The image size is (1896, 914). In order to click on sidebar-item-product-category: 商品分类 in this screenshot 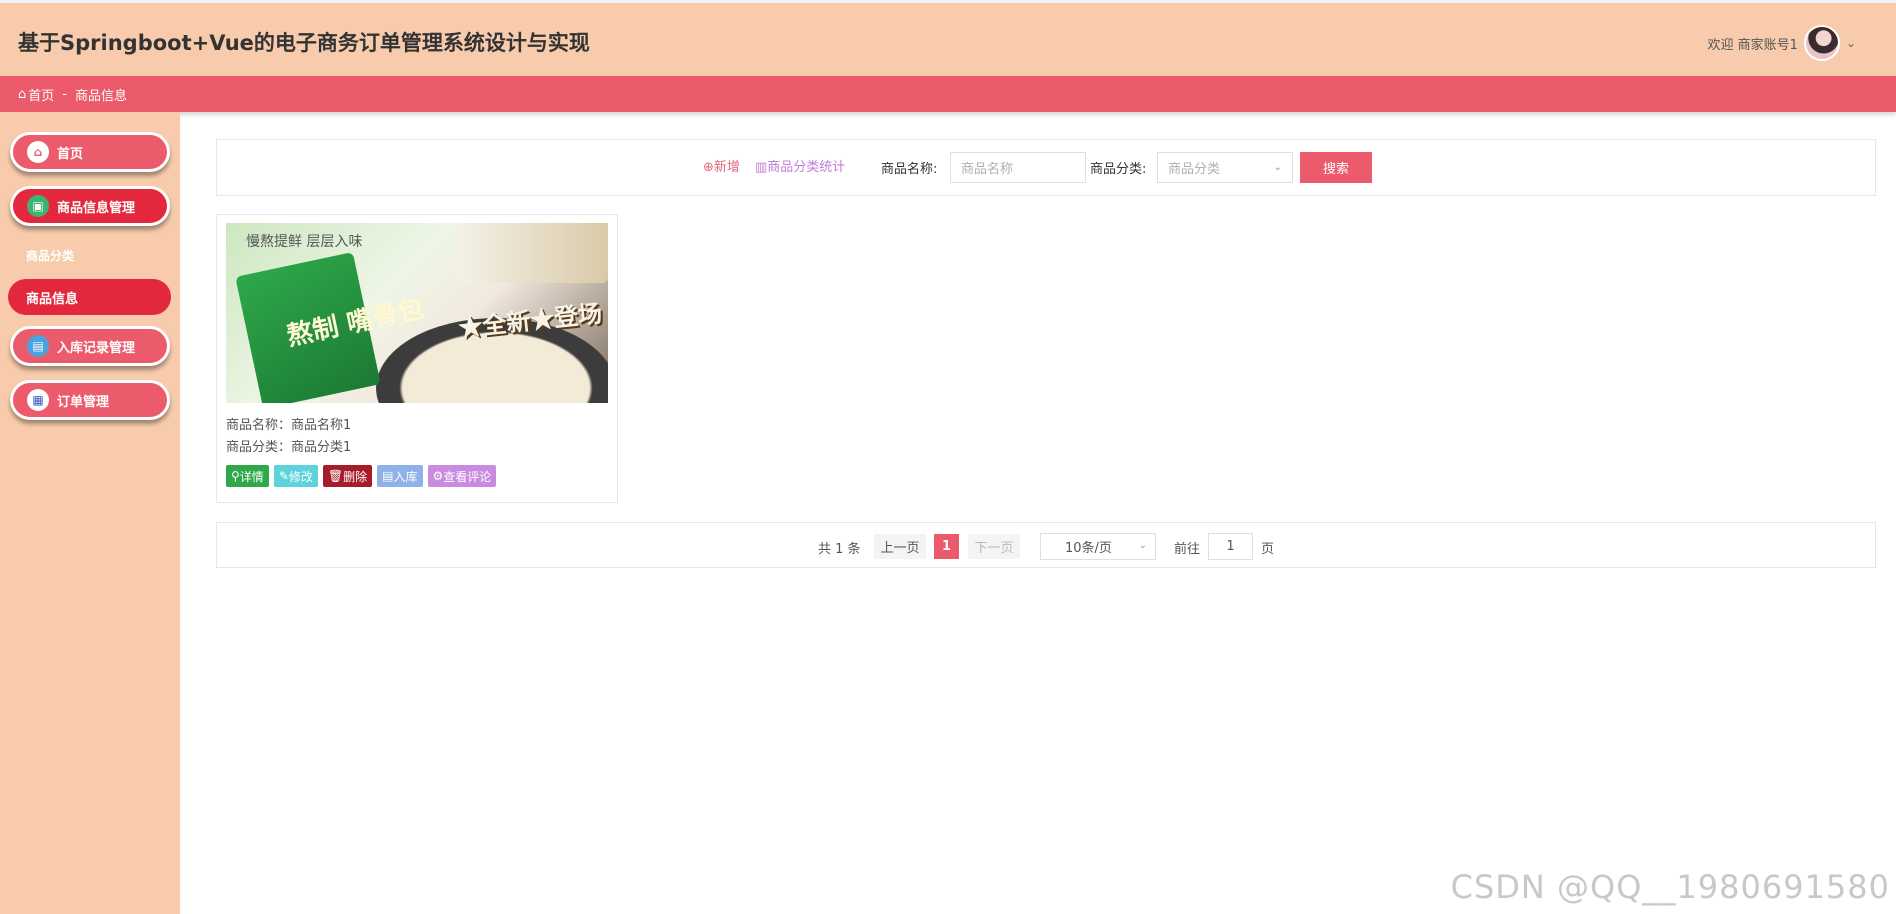, I will do `click(50, 255)`.